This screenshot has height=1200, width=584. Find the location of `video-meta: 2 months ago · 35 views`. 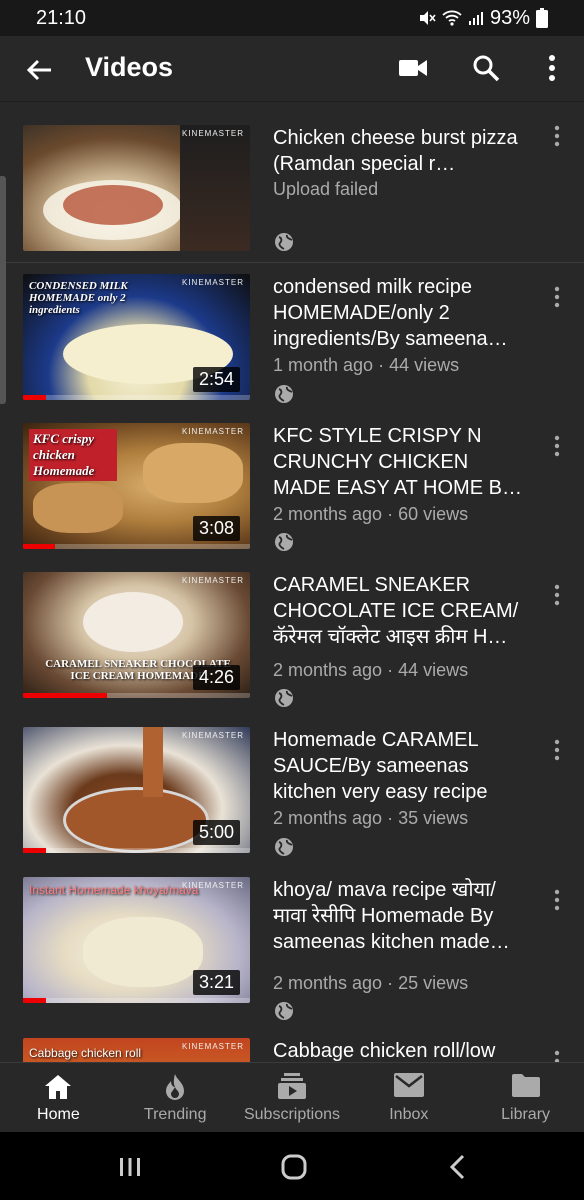

video-meta: 2 months ago · 35 views is located at coordinates (371, 818).